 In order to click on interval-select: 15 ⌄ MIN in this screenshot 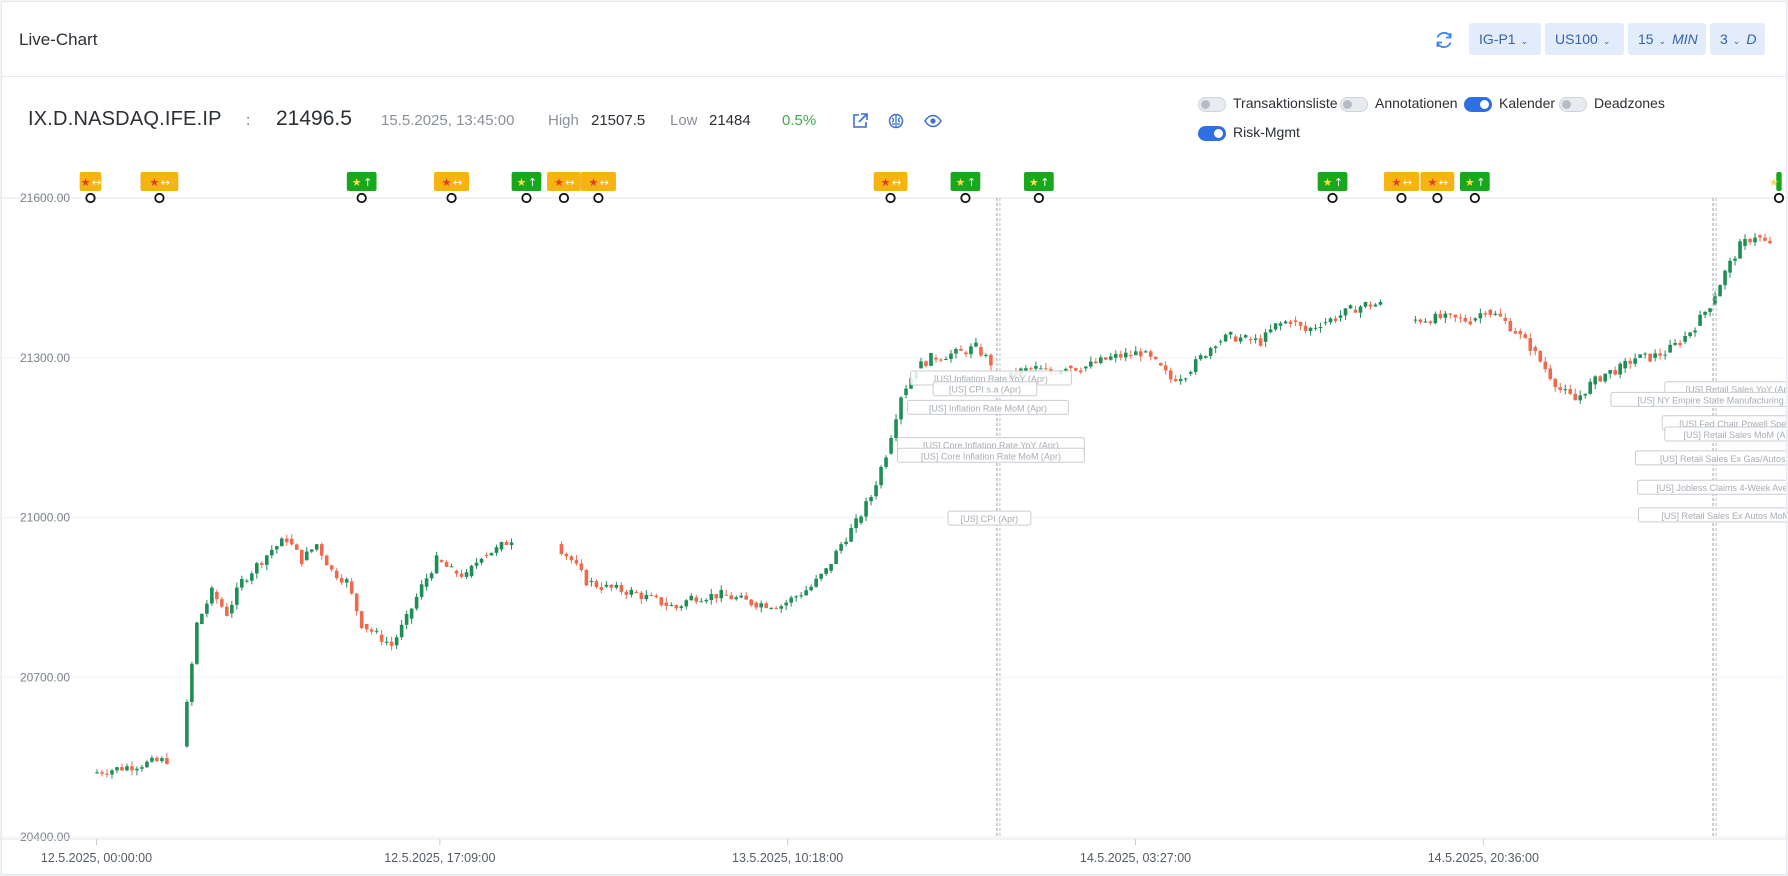, I will do `click(1667, 39)`.